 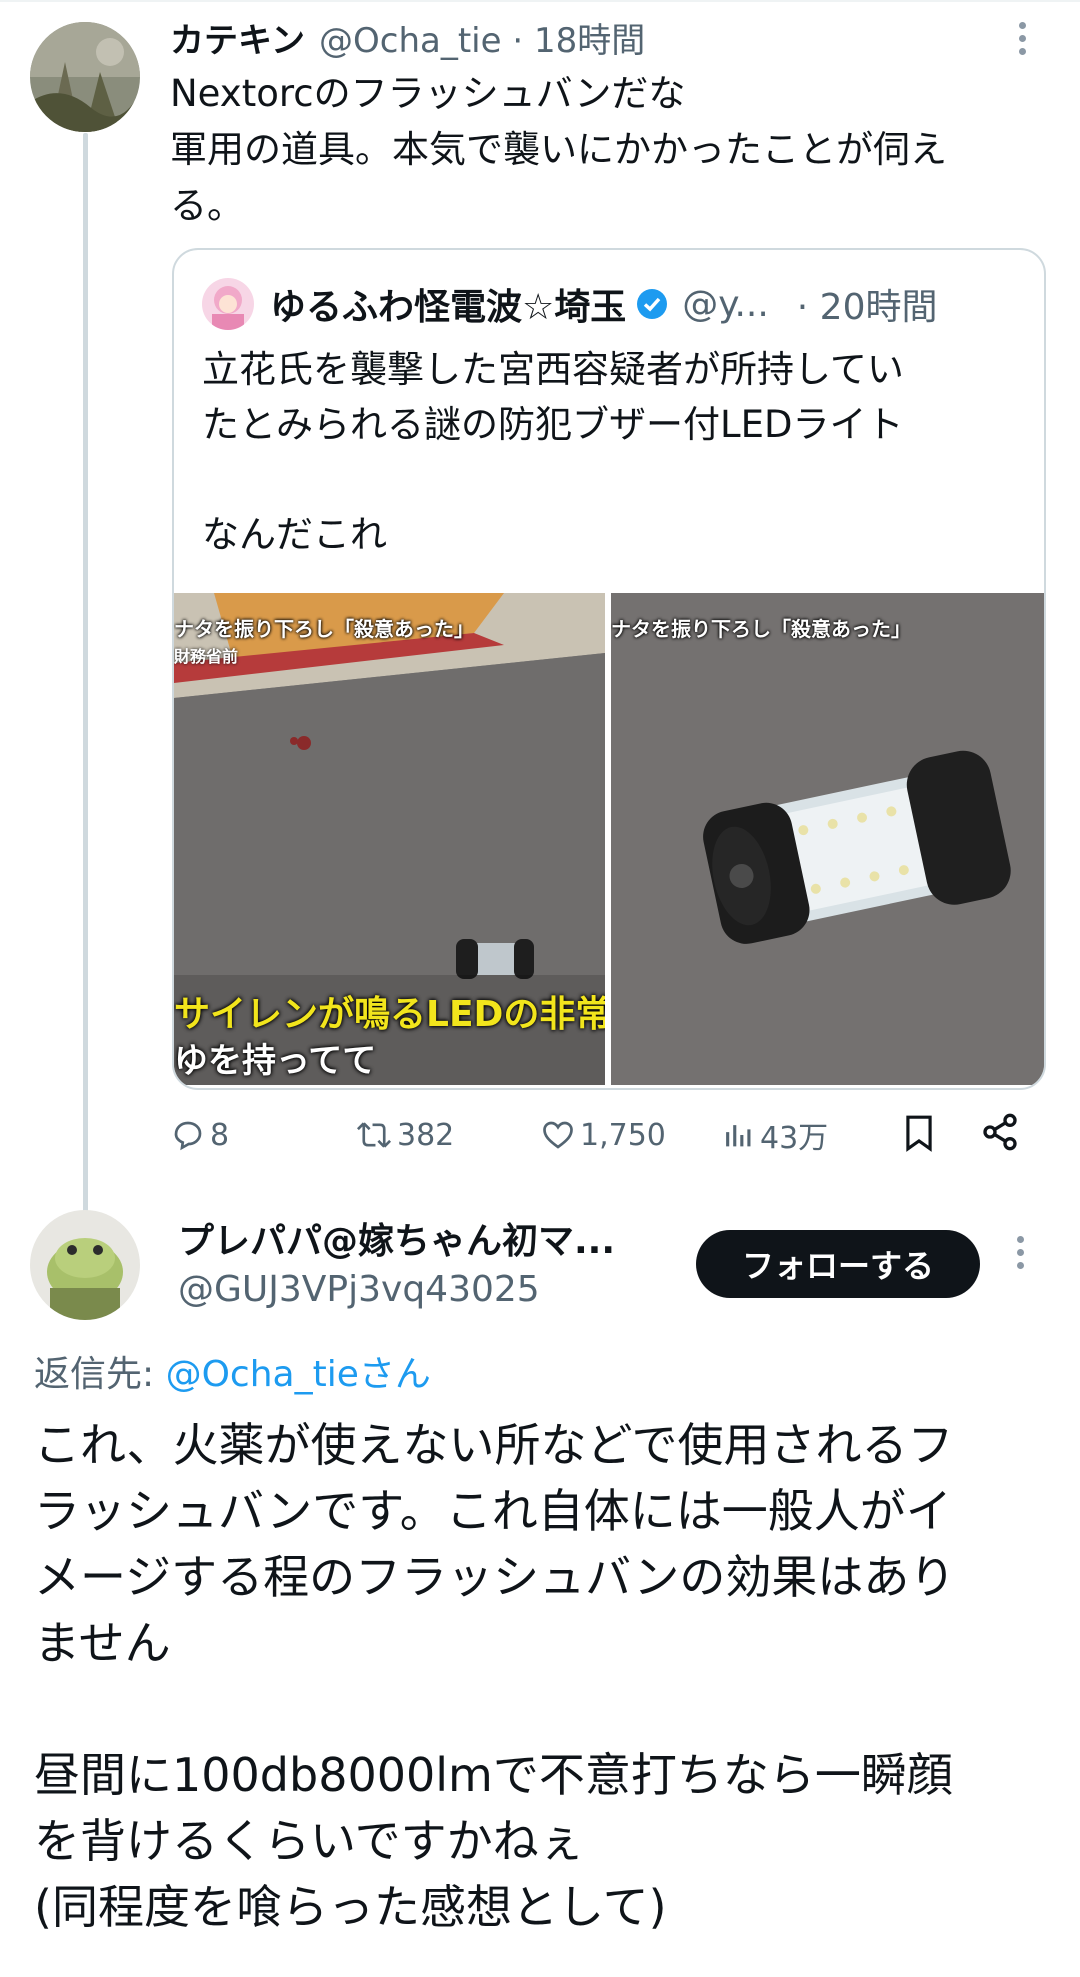 I want to click on image1-top-caption: ナタを振り下ろし「殺意あった」, so click(x=324, y=629).